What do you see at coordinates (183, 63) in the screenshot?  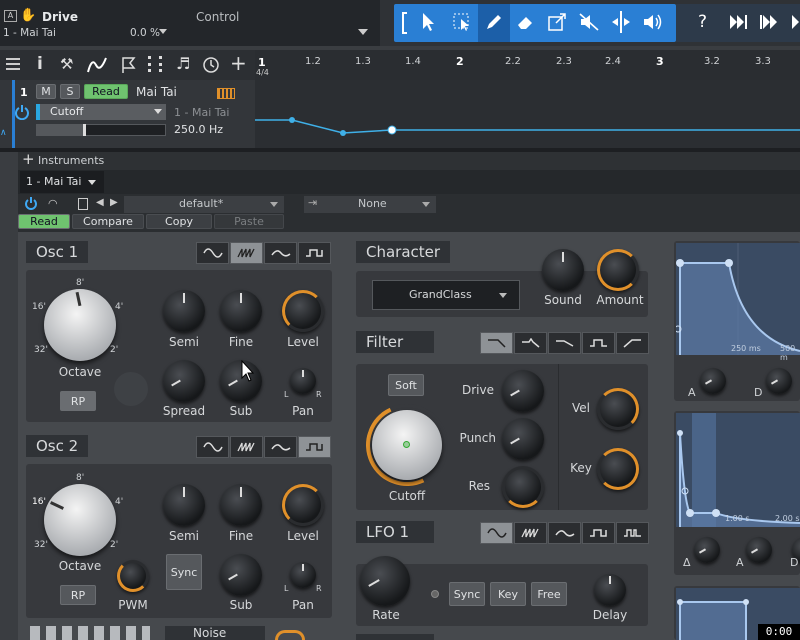 I see `score-icon: ♬` at bounding box center [183, 63].